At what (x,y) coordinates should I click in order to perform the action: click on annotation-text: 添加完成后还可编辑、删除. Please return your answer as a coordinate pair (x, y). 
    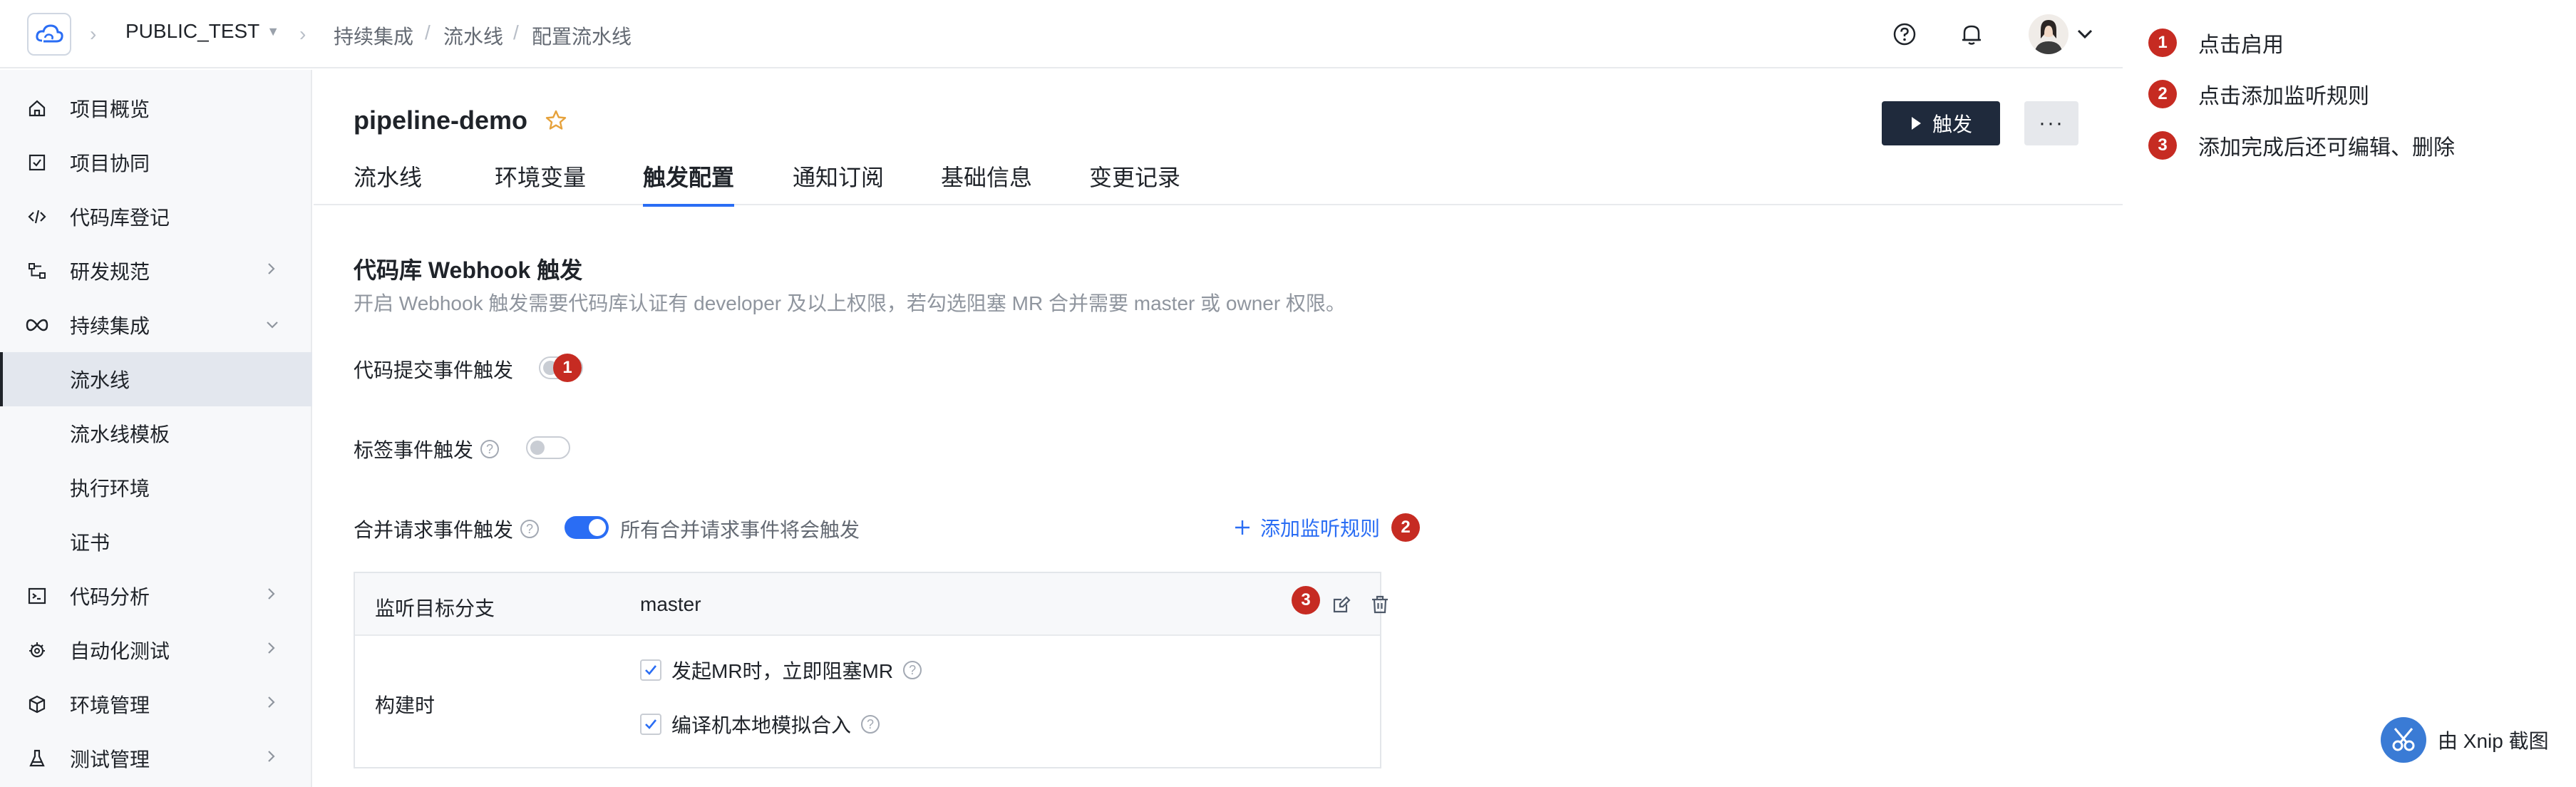
    Looking at the image, I should click on (2326, 148).